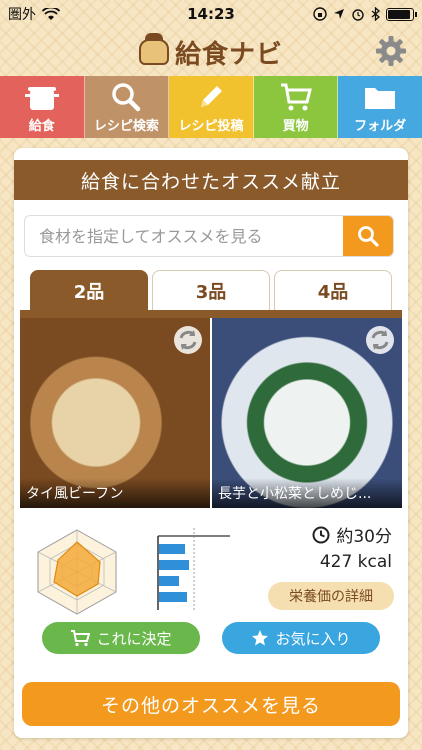 The image size is (422, 750). What do you see at coordinates (355, 562) in the screenshot?
I see `calories: 427 kcal` at bounding box center [355, 562].